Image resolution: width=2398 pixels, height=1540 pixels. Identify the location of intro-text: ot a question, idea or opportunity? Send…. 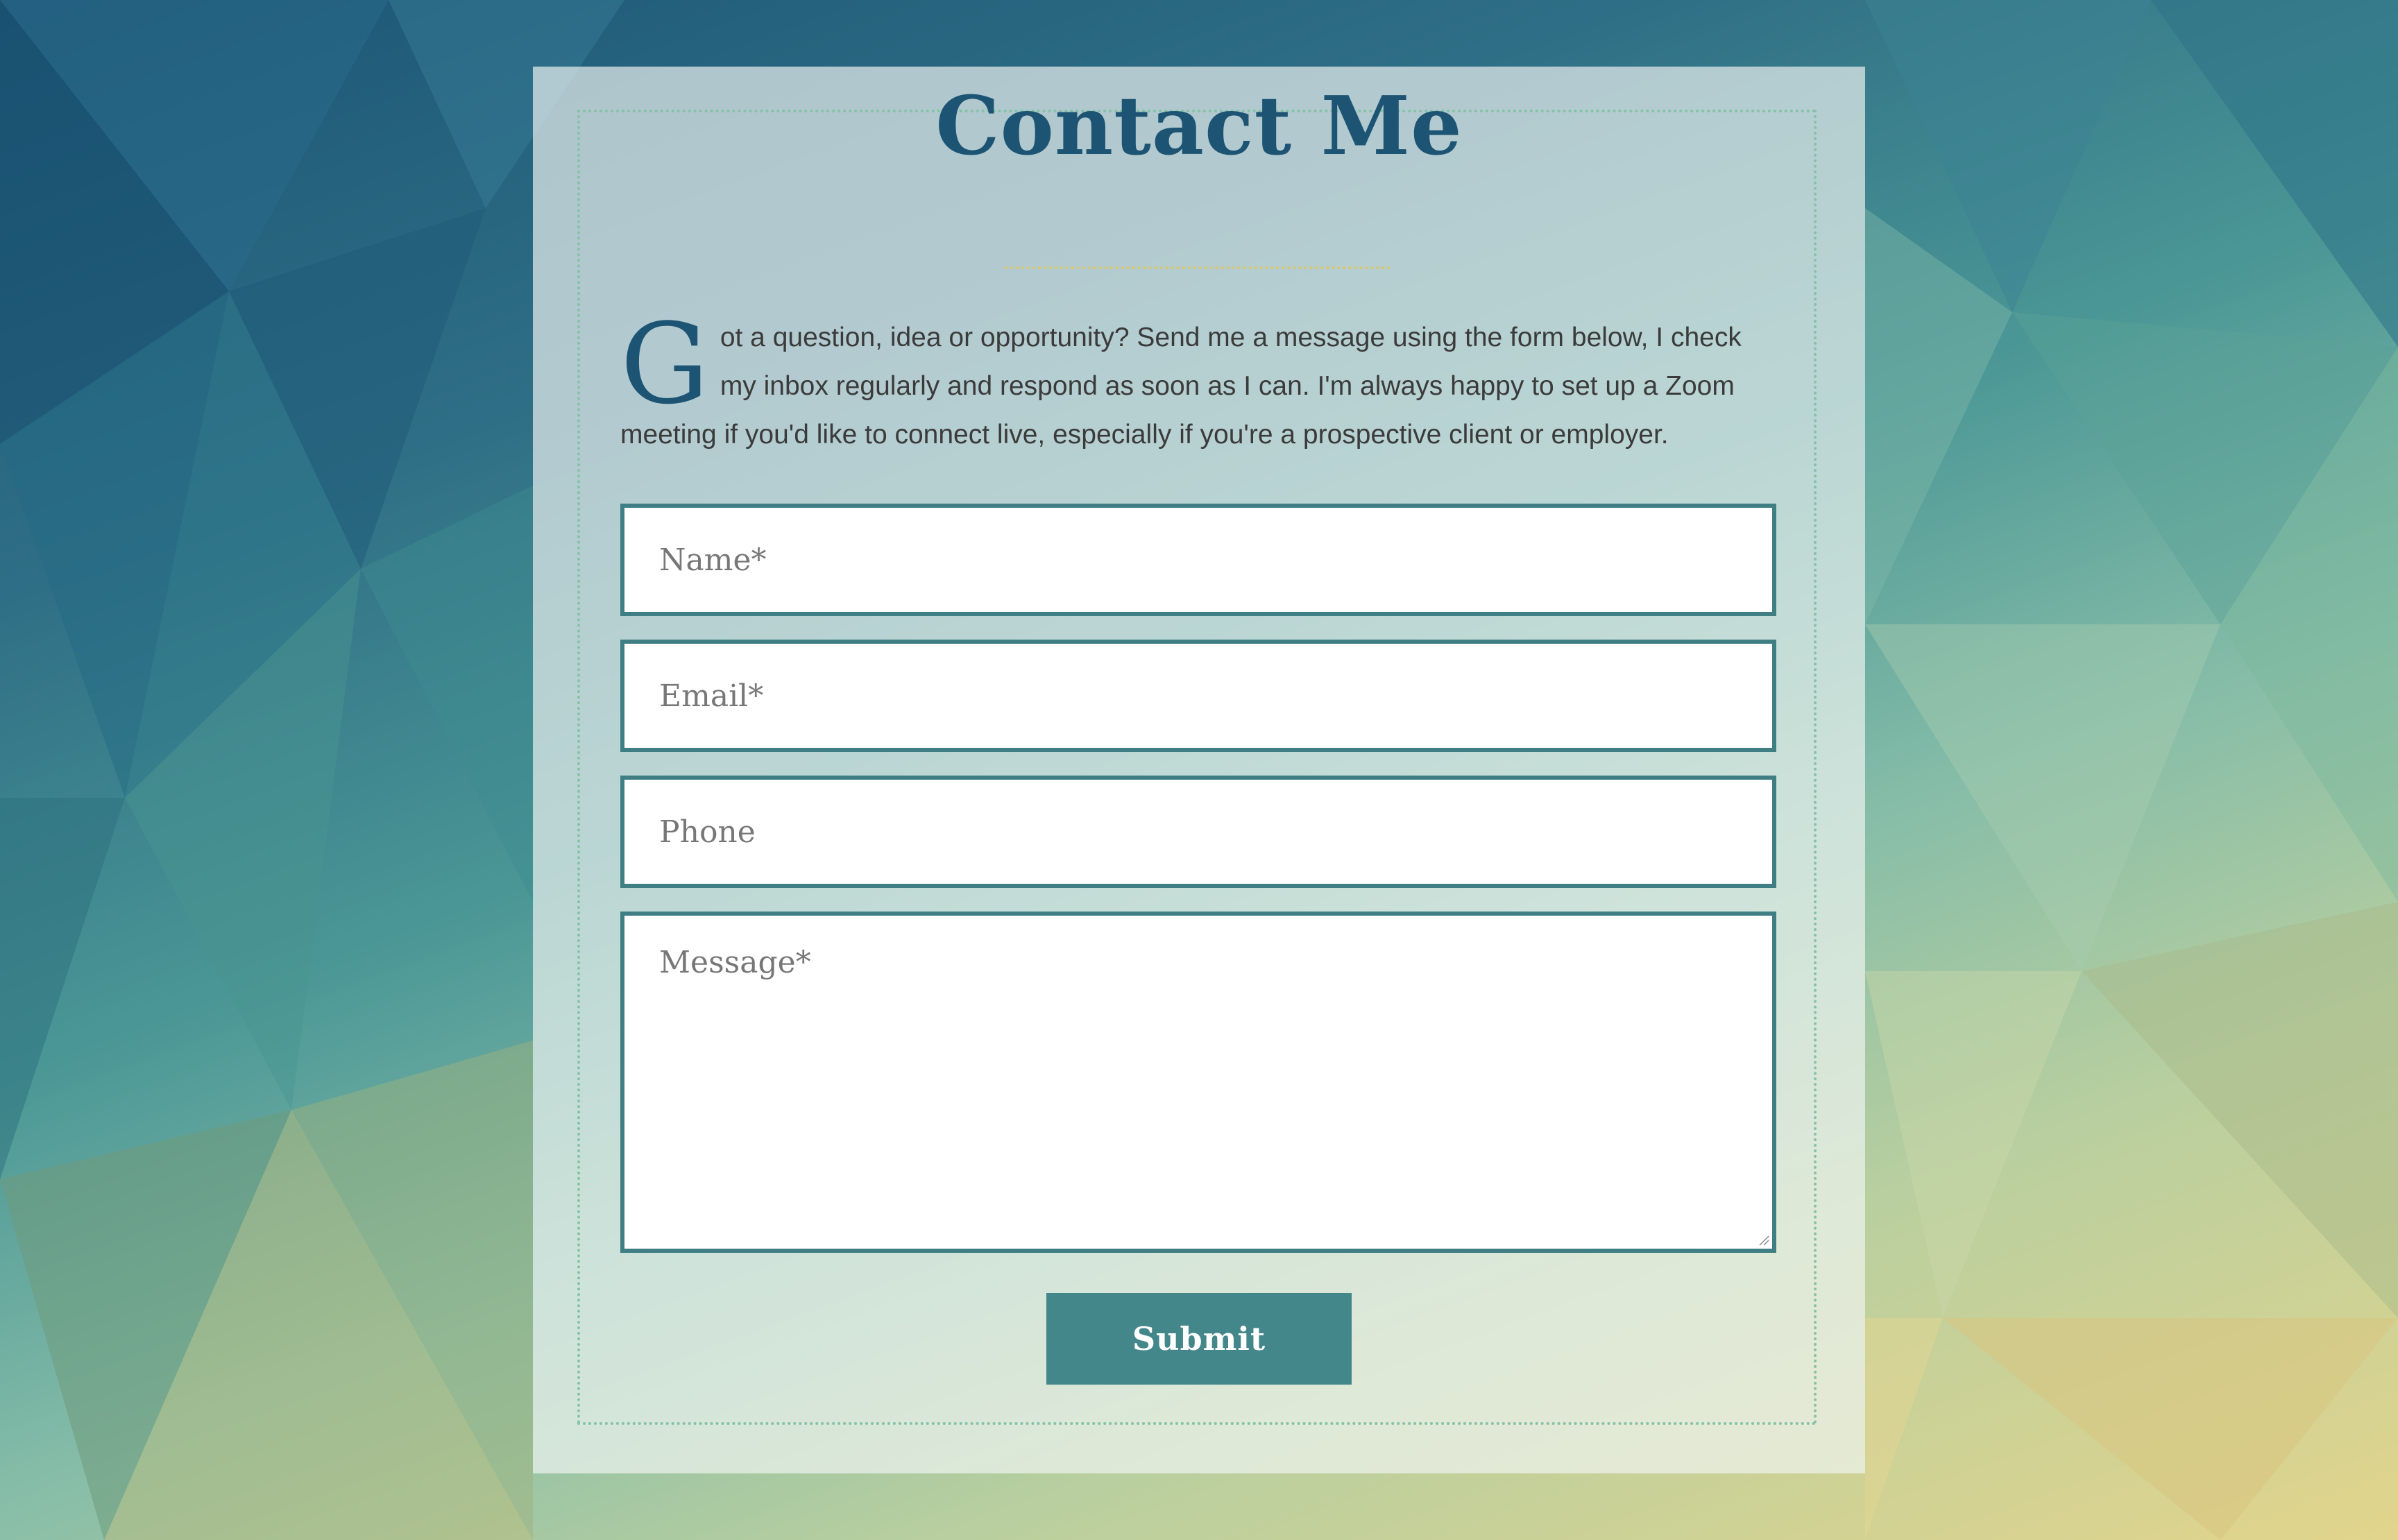
(1181, 386).